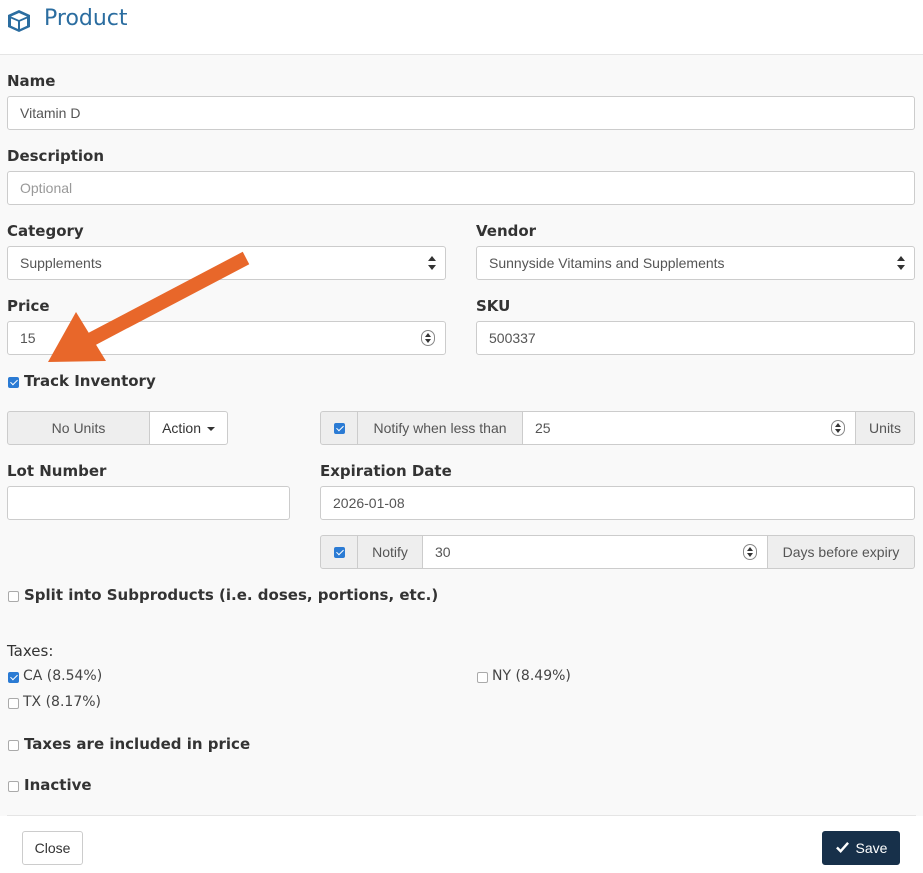 Image resolution: width=923 pixels, height=873 pixels. I want to click on notify-expiry-label: Notify, so click(390, 552).